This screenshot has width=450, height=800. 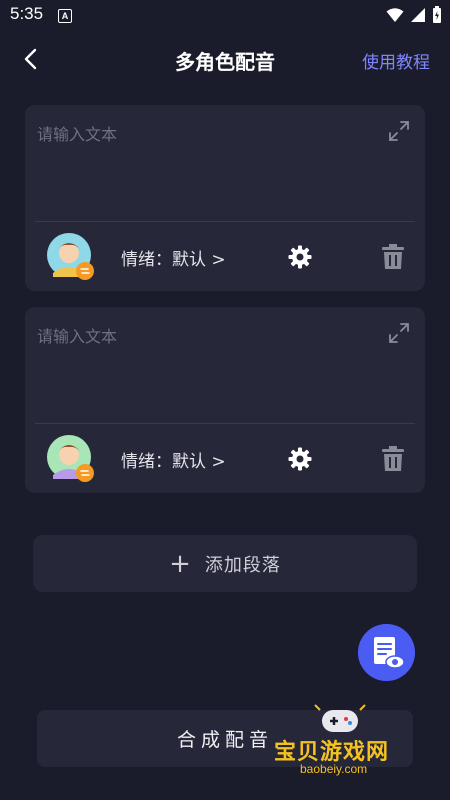 What do you see at coordinates (224, 740) in the screenshot?
I see `synthesize-label: 合成配音` at bounding box center [224, 740].